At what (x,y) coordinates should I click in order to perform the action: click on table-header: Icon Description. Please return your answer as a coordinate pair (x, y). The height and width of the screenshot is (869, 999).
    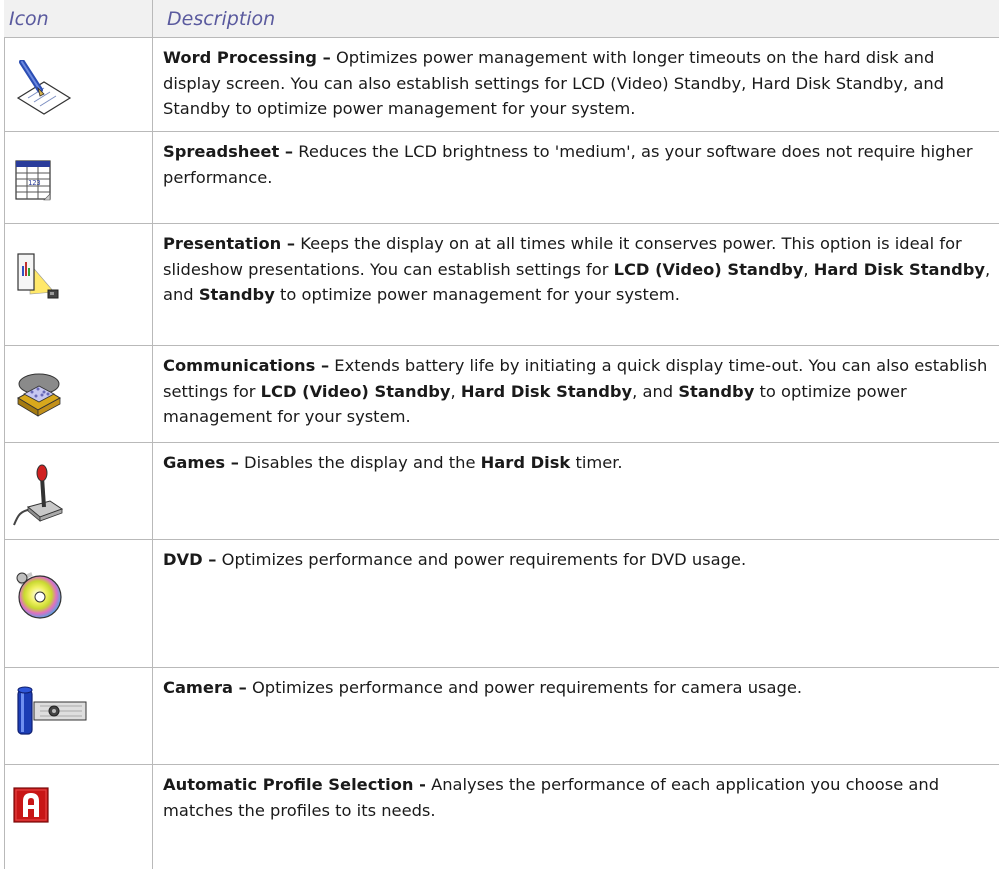
    Looking at the image, I should click on (501, 19).